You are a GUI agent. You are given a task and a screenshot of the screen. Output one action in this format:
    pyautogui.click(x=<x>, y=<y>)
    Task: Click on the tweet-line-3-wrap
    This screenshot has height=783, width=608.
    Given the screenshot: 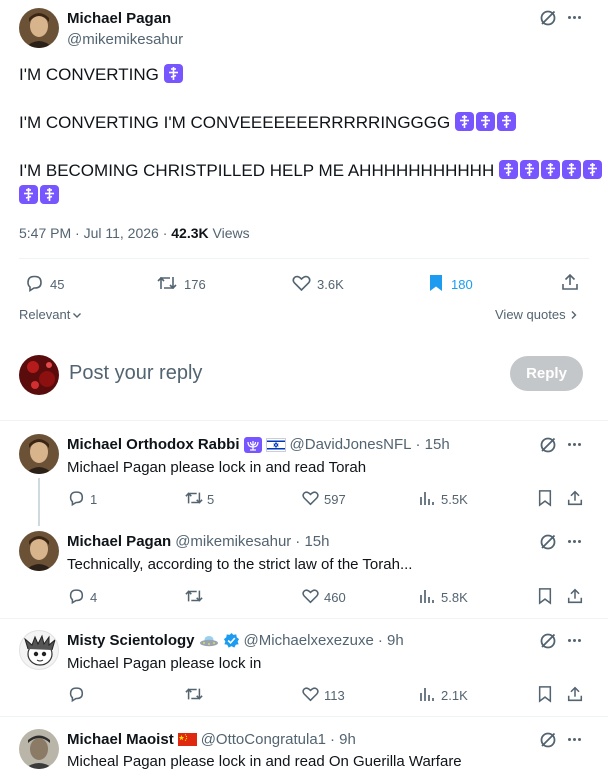 What is the action you would take?
    pyautogui.click(x=40, y=196)
    